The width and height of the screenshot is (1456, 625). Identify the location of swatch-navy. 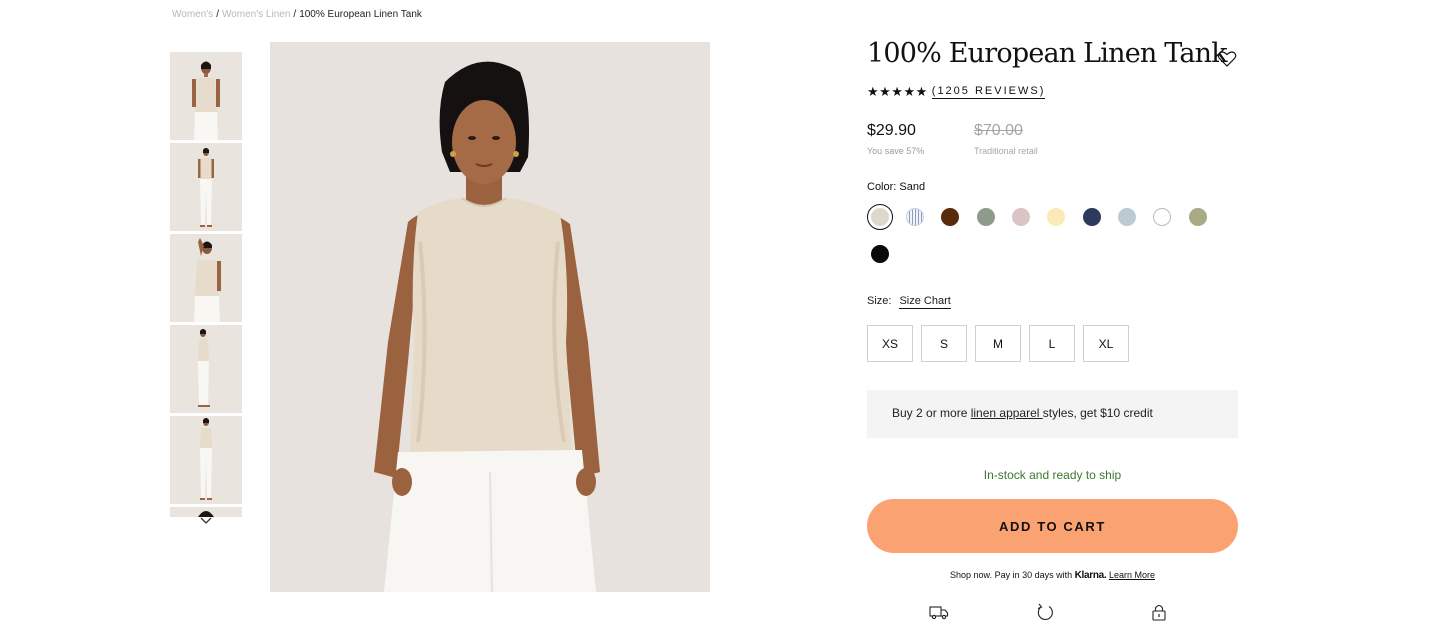
(1092, 217).